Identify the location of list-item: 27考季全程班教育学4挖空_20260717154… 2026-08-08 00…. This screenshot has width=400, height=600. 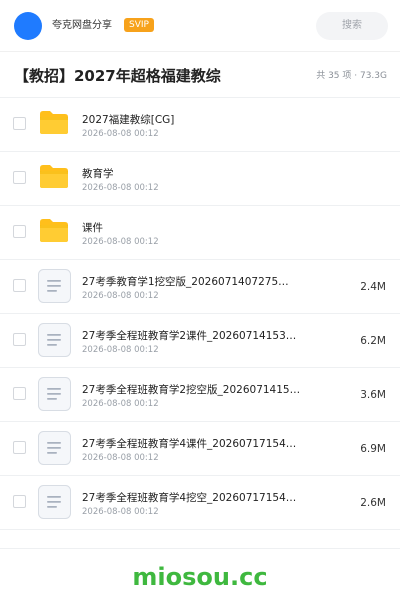
(200, 503).